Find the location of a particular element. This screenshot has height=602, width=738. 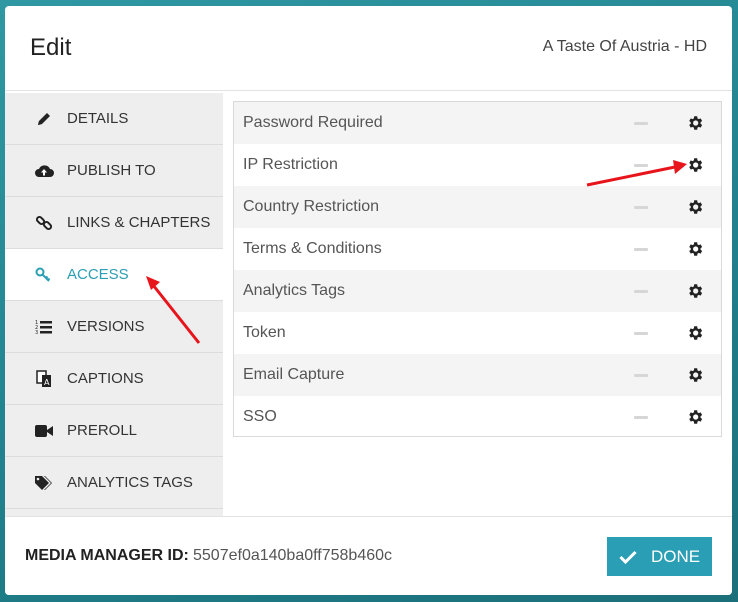

done-button: DONE is located at coordinates (659, 556).